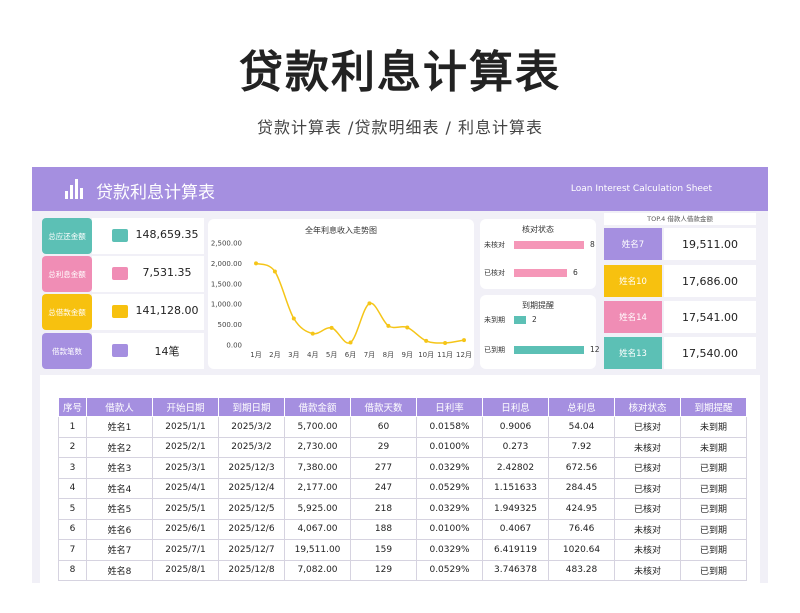  I want to click on y-tick-label: 500.00, so click(230, 325).